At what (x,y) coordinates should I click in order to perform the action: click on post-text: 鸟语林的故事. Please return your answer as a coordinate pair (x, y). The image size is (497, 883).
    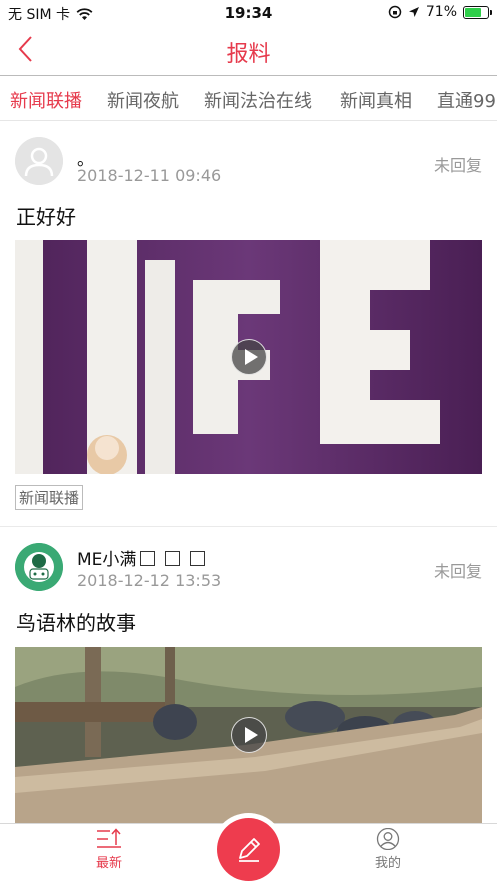
    Looking at the image, I should click on (76, 623).